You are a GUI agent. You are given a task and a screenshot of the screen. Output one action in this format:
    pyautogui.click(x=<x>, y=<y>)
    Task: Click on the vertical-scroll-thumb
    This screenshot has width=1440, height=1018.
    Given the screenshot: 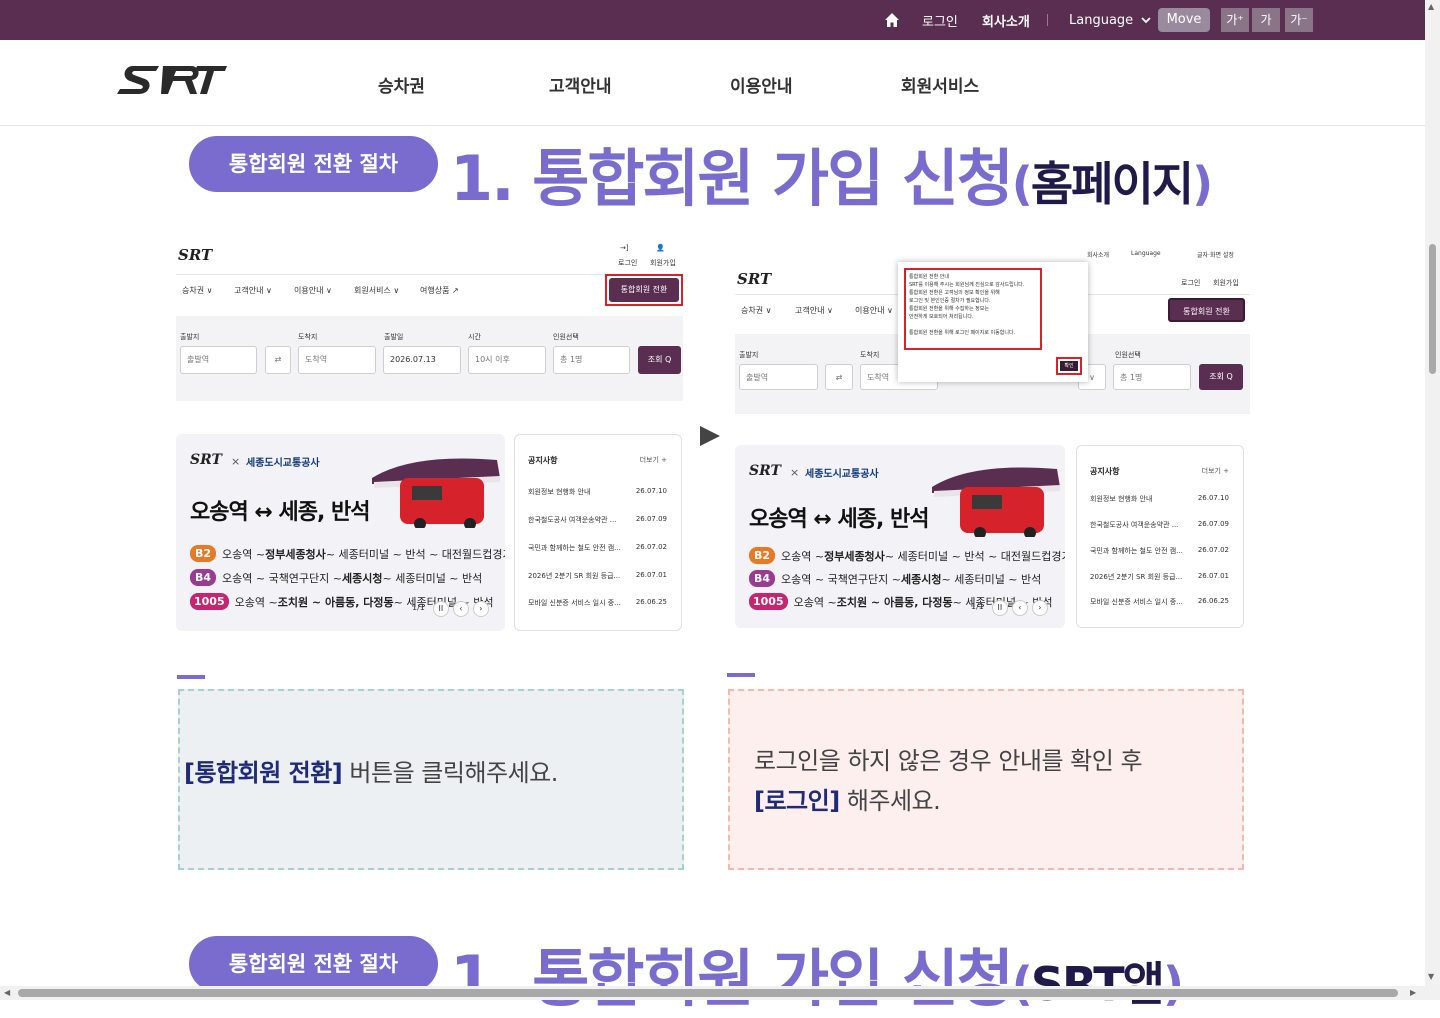 What is the action you would take?
    pyautogui.click(x=1432, y=309)
    